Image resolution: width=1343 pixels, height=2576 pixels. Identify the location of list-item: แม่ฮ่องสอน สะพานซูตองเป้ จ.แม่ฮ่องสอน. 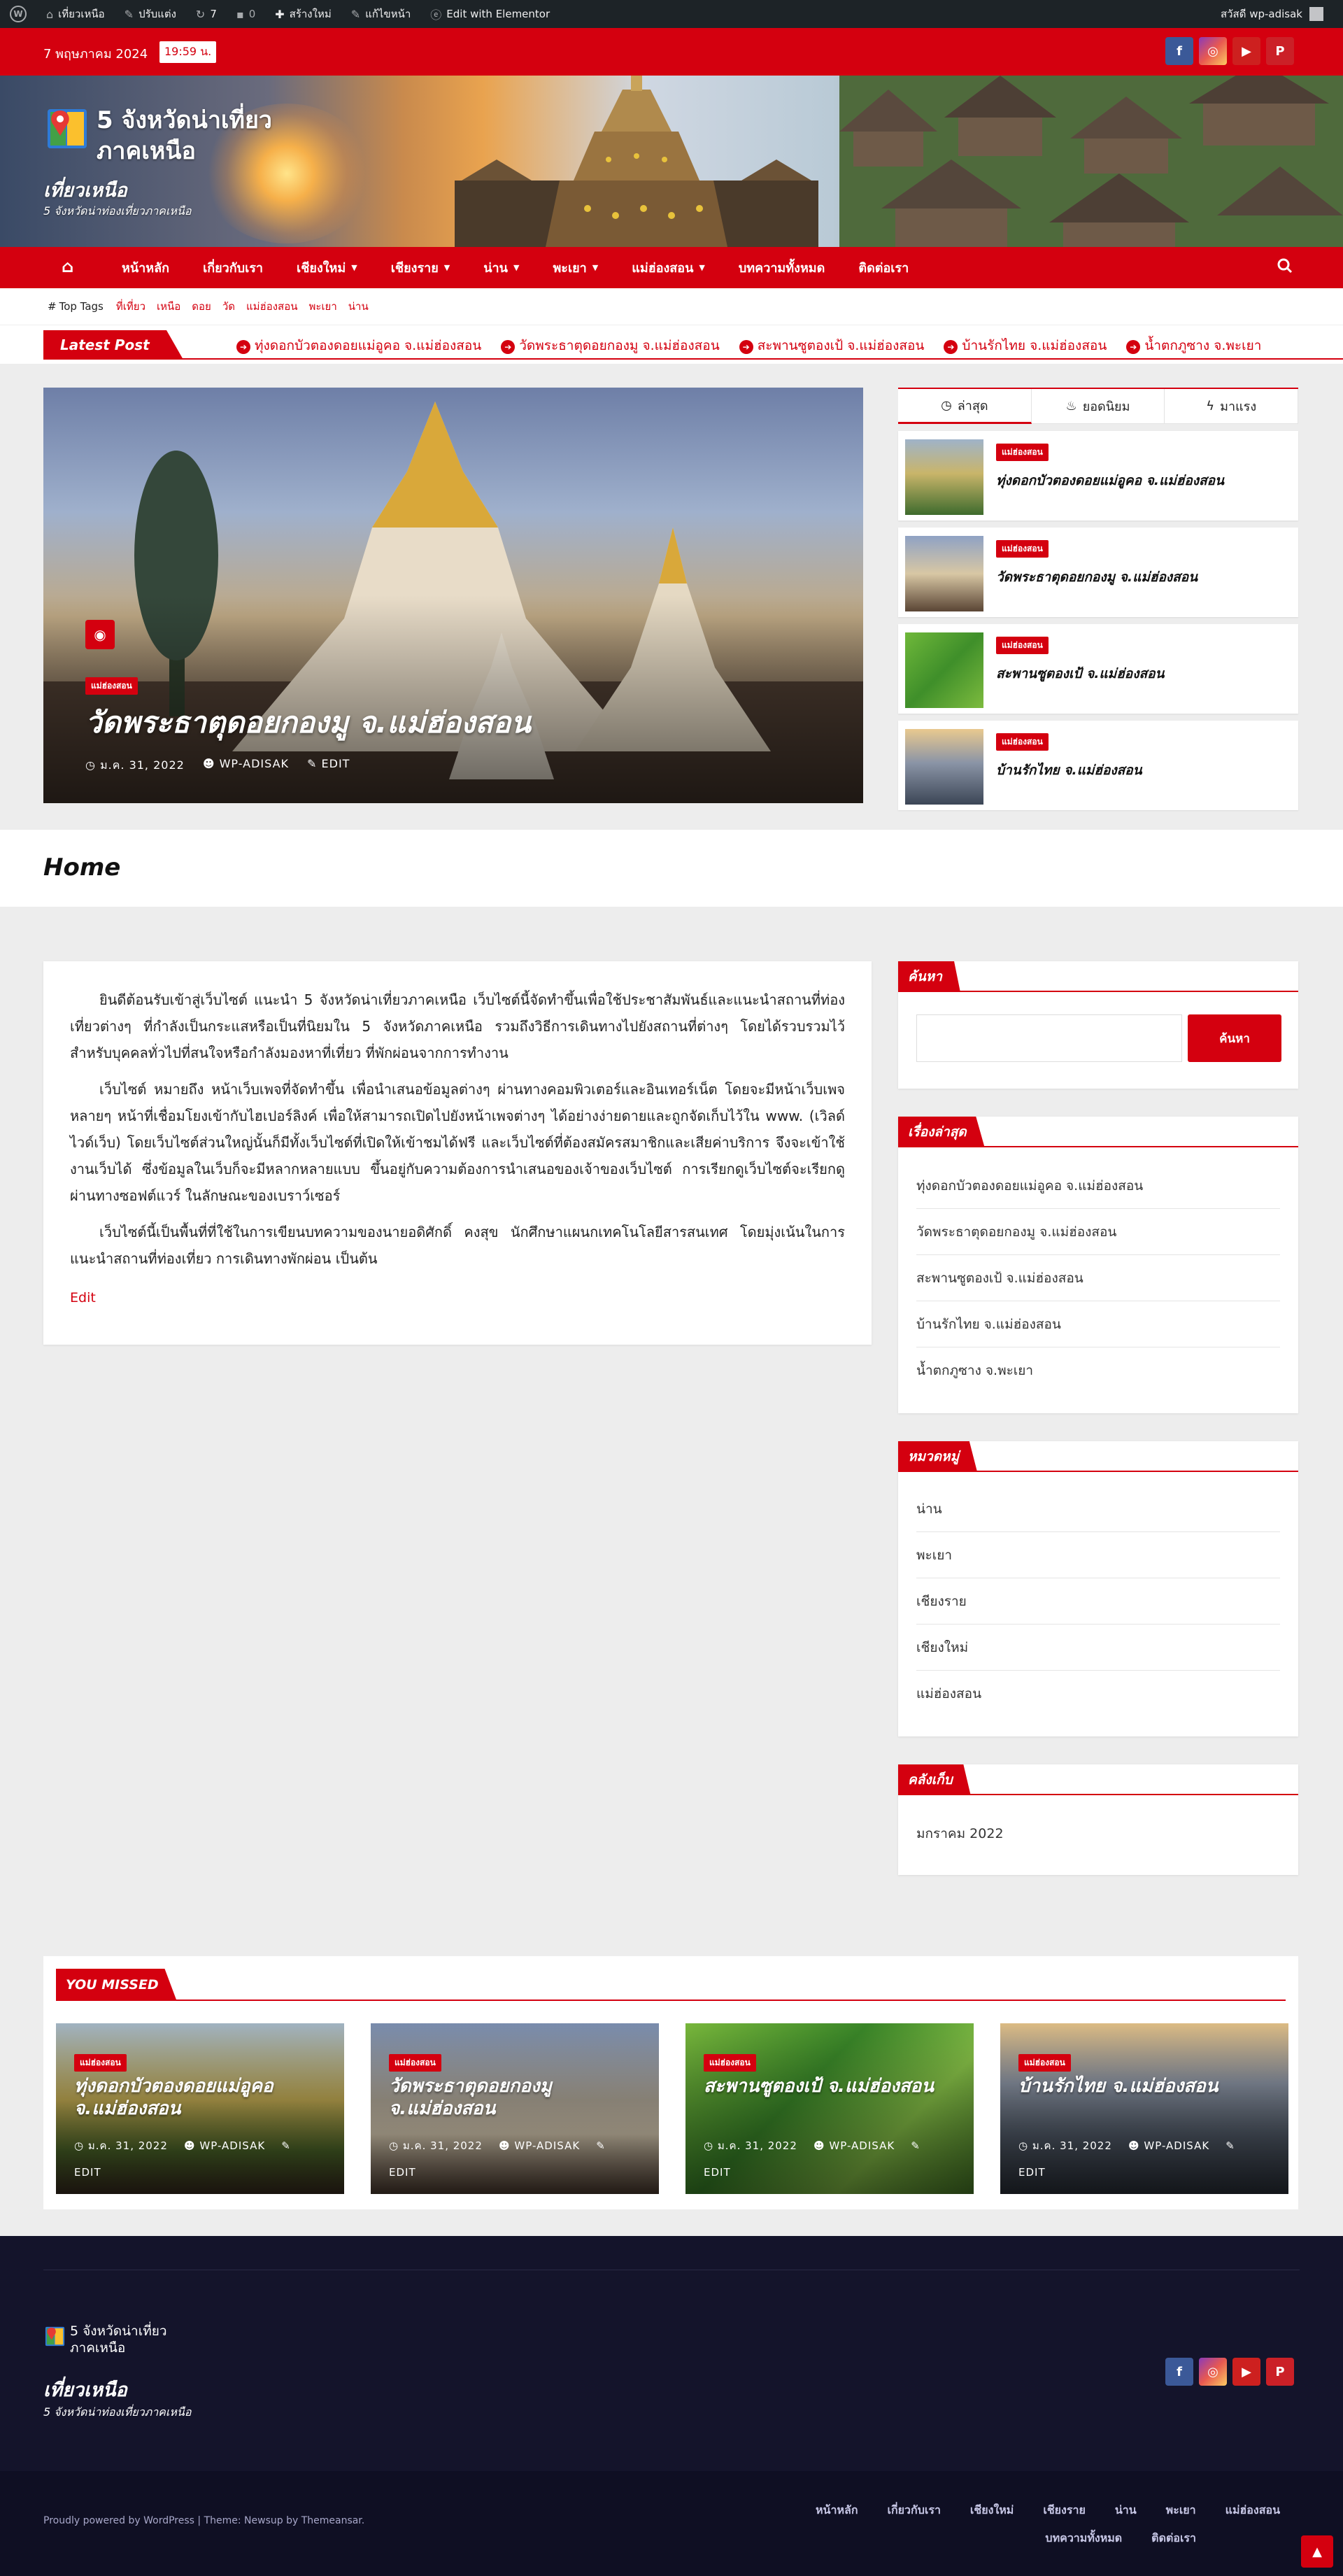
(1098, 669).